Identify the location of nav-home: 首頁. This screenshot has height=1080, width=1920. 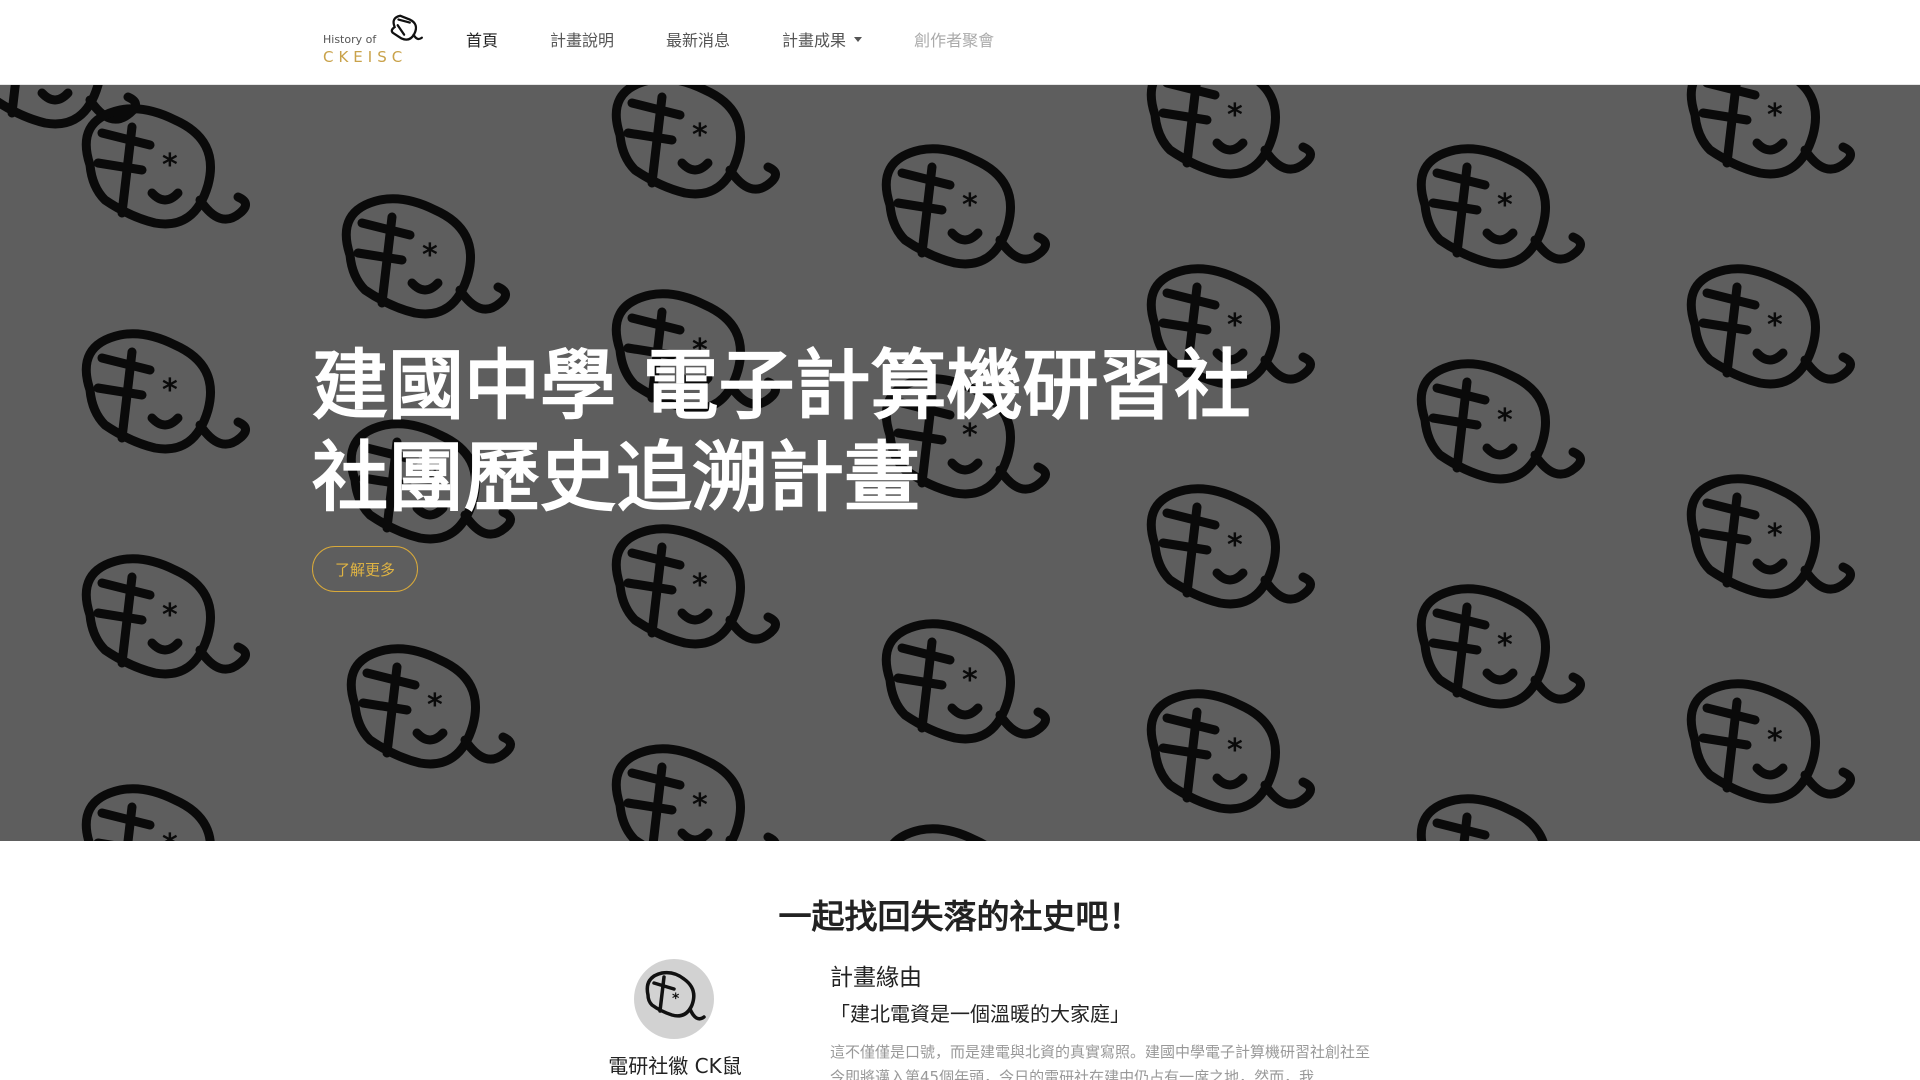
(482, 39).